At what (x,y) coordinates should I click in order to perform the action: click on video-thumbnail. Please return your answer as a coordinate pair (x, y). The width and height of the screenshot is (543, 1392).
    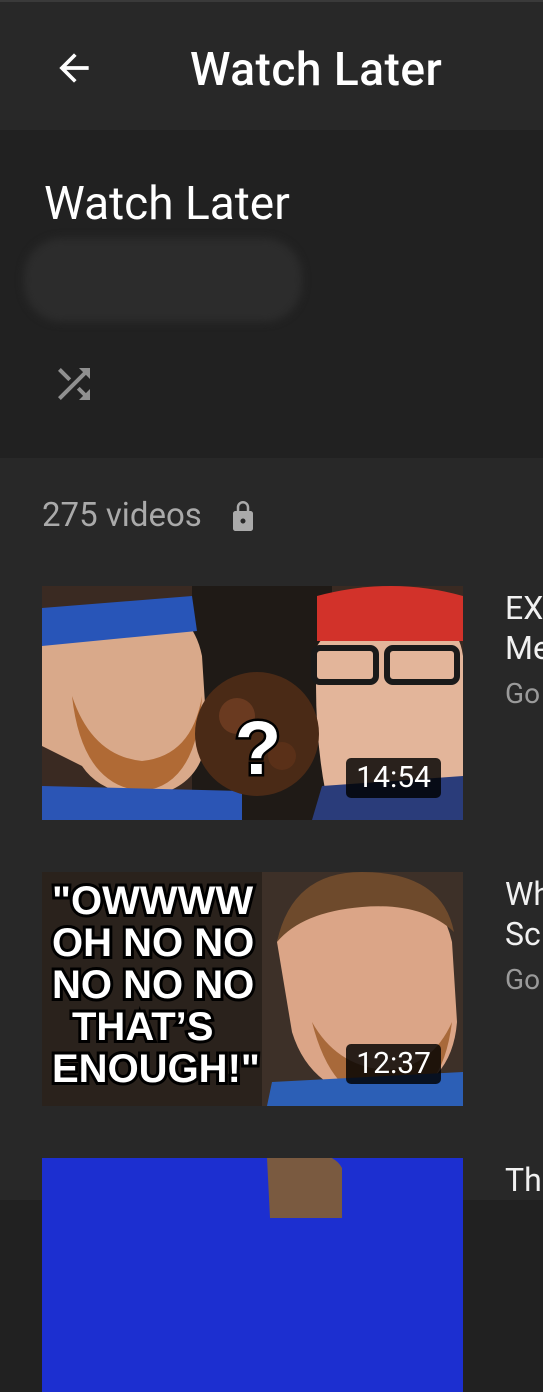
    Looking at the image, I should click on (252, 1275).